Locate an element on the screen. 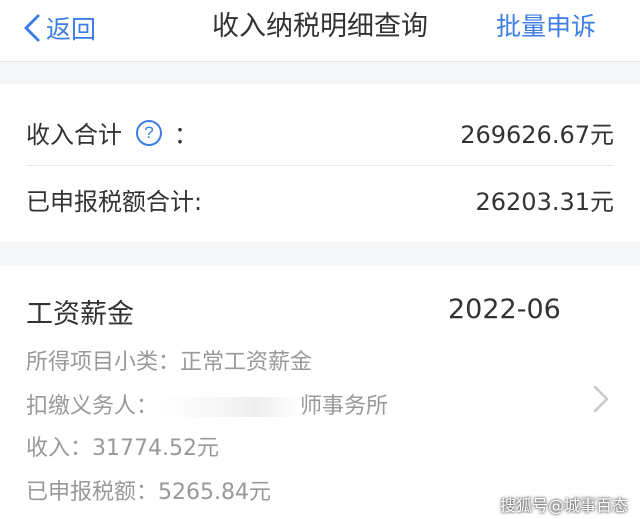 This screenshot has width=640, height=519. record-income-label: 收入： is located at coordinates (59, 448).